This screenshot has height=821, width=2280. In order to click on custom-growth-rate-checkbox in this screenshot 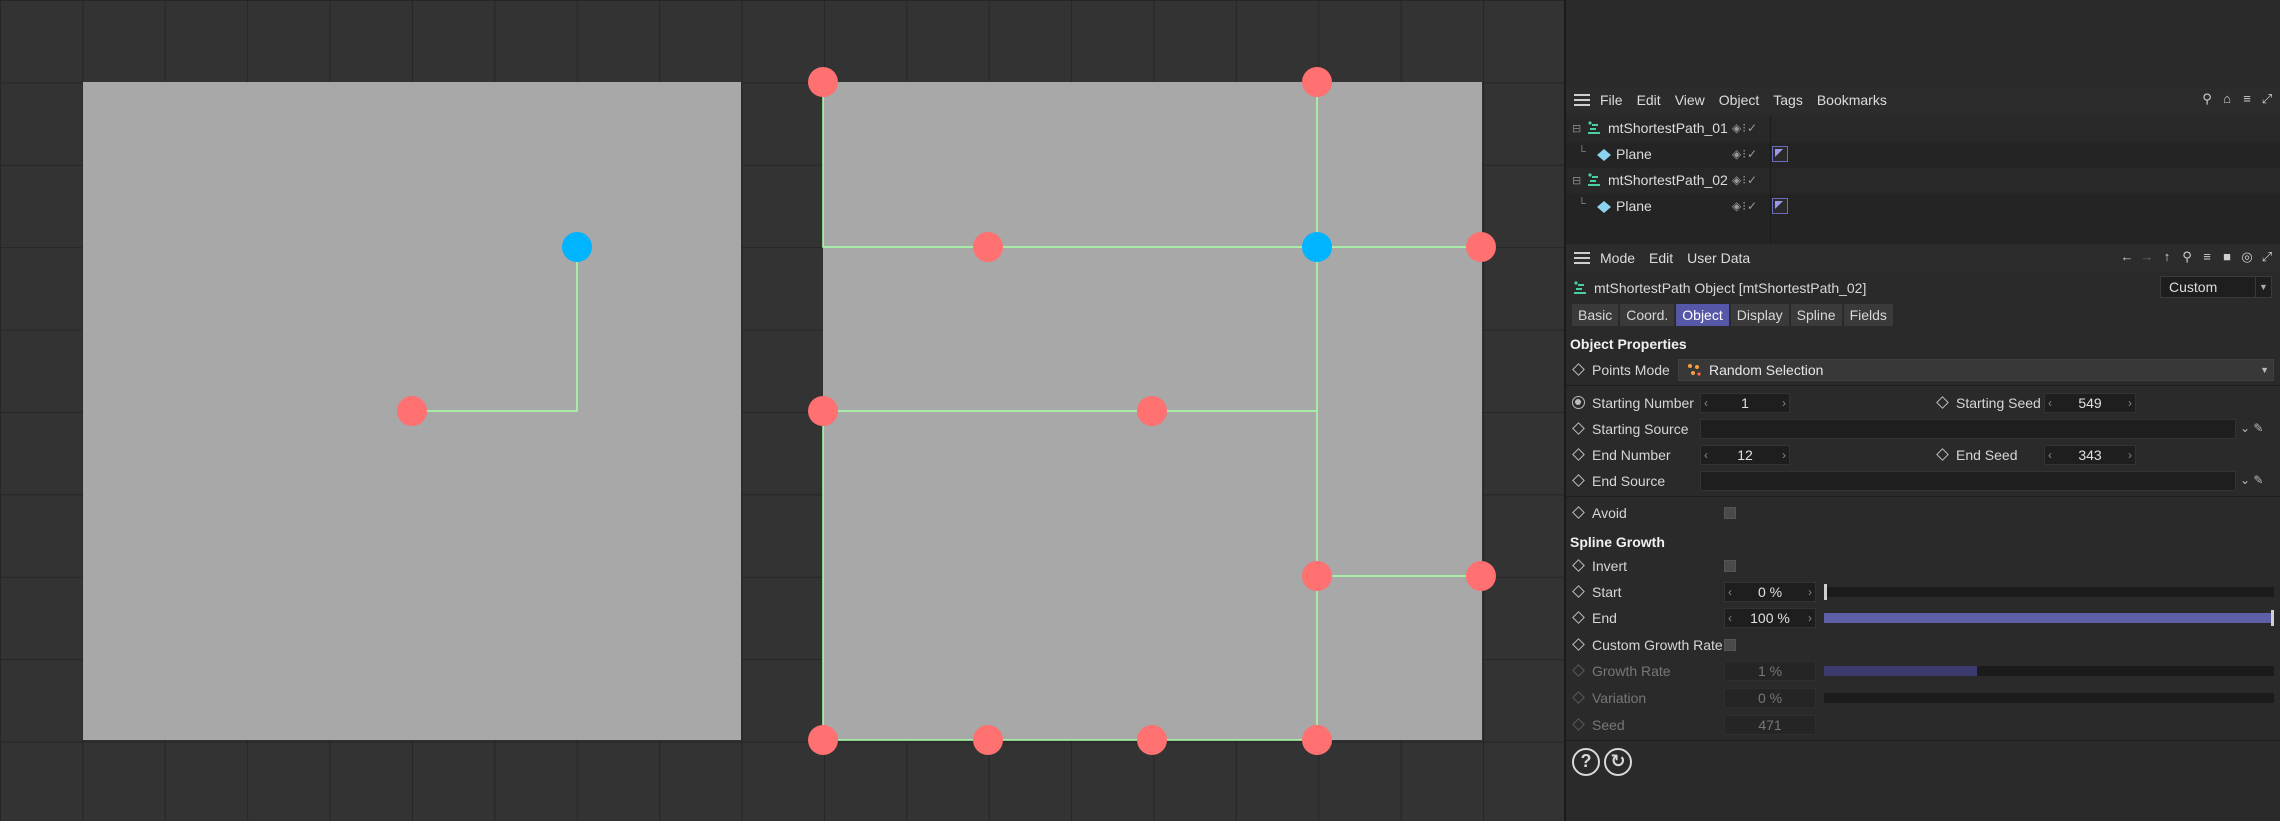, I will do `click(1730, 645)`.